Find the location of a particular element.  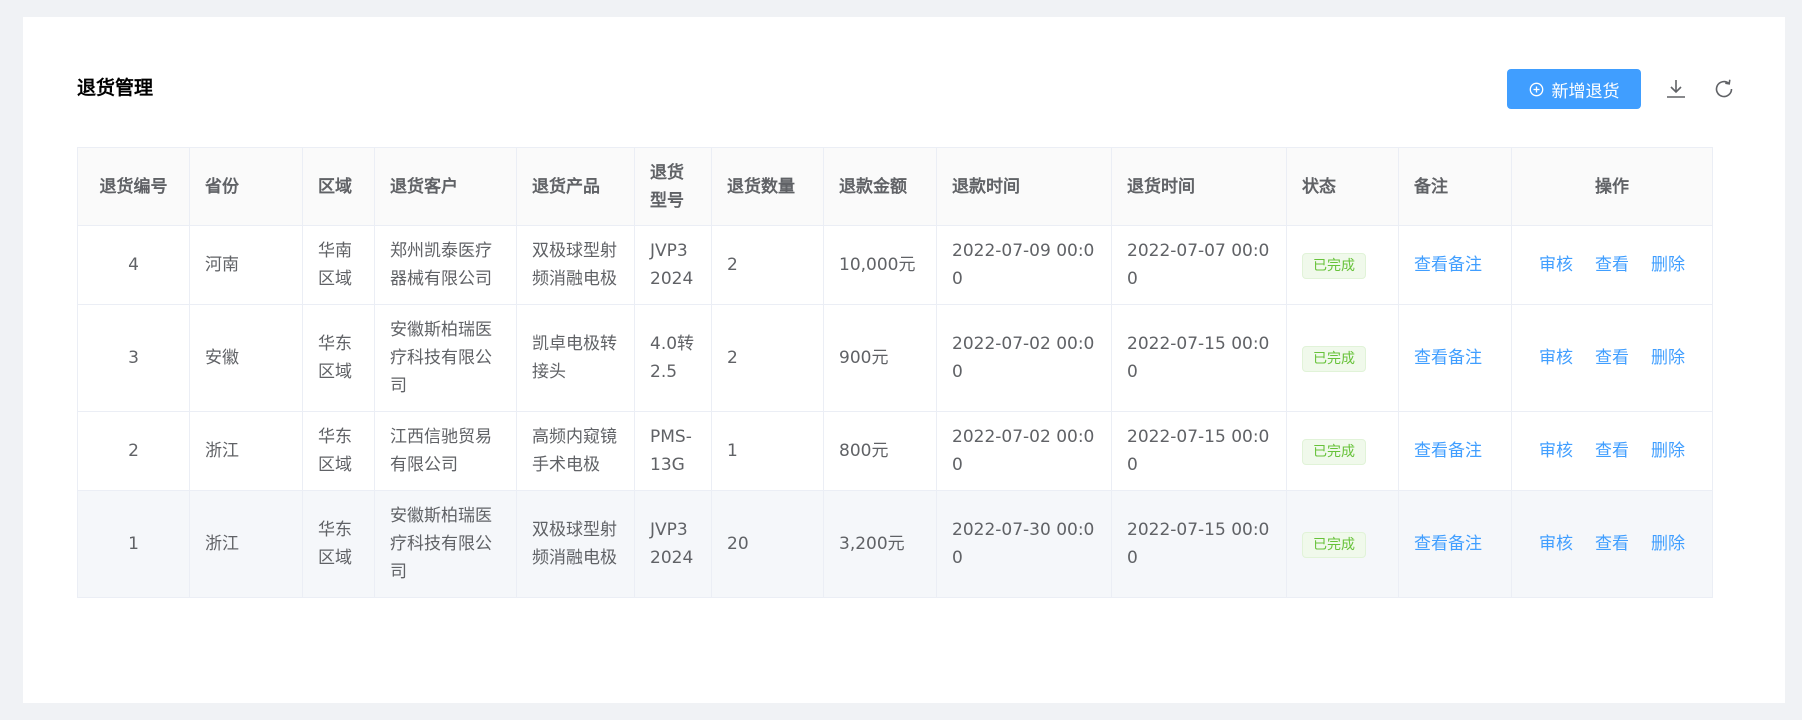

col-header-product: 退货产品 is located at coordinates (575, 186).